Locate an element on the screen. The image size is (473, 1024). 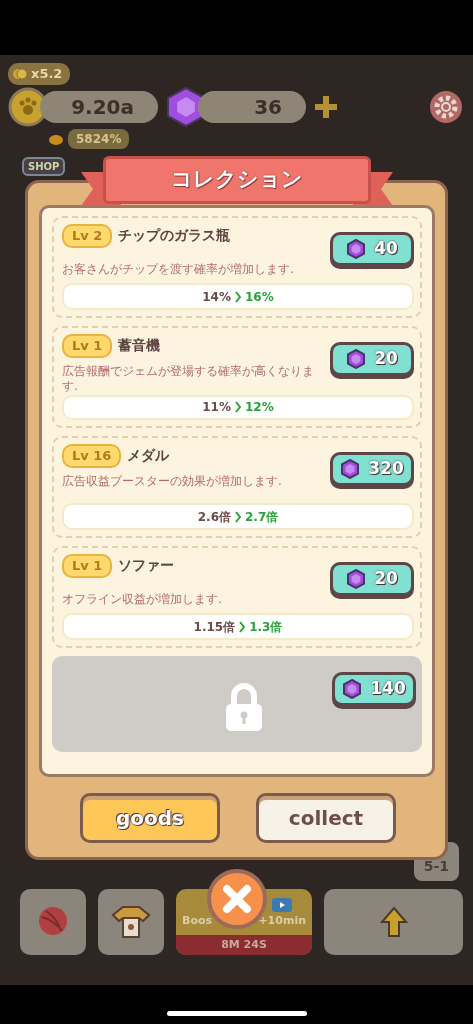
tab: goods is located at coordinates (150, 818).